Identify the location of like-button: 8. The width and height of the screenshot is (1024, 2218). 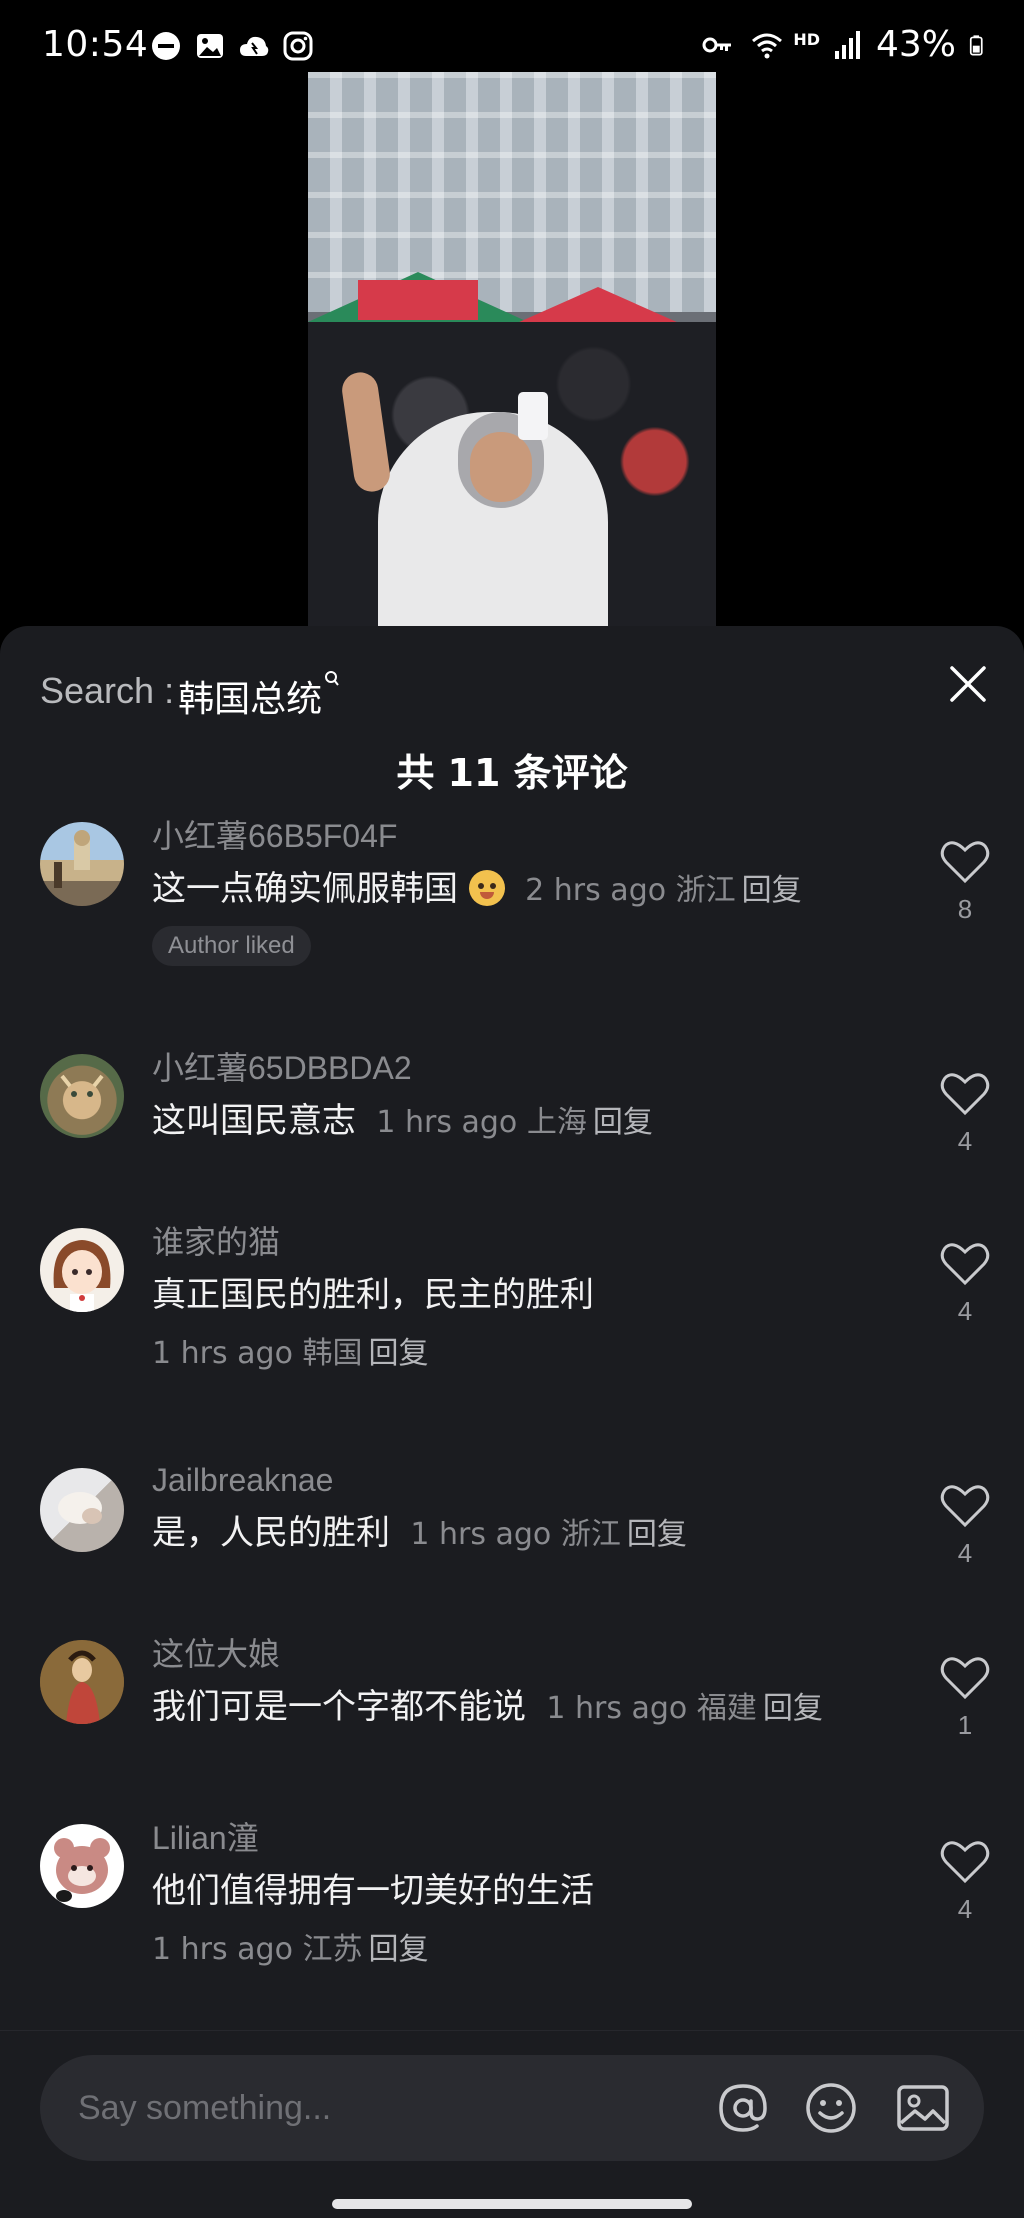
(965, 881).